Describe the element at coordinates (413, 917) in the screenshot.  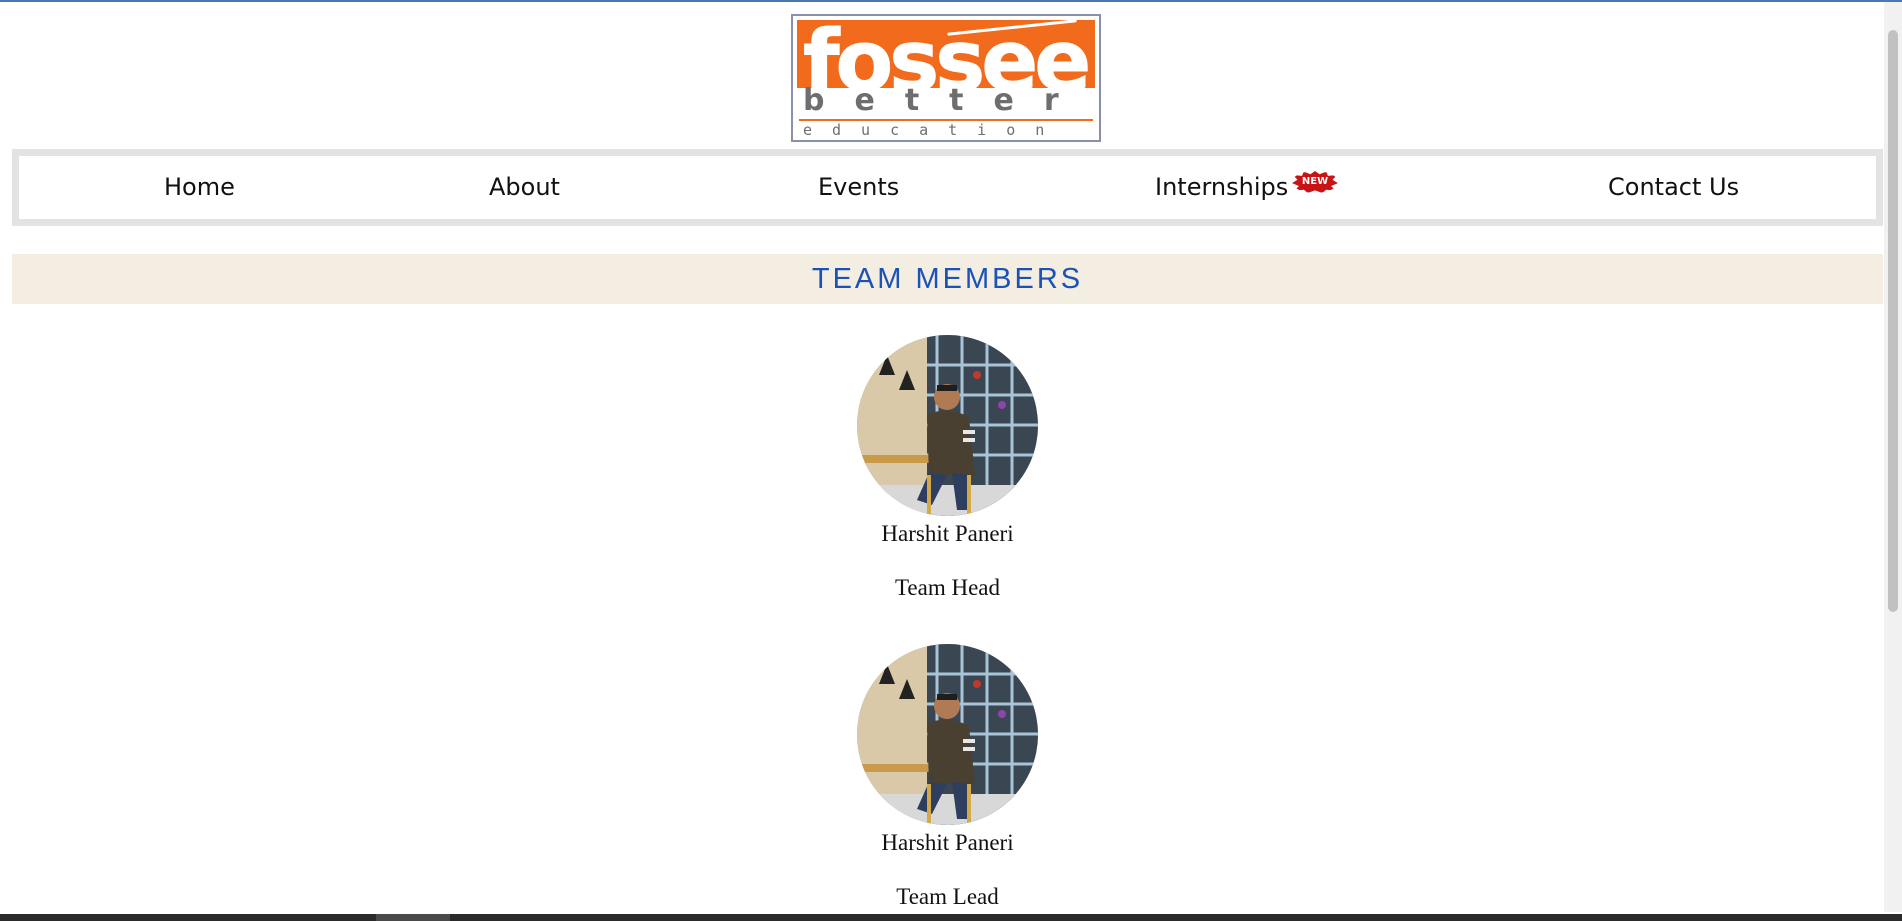
I see `taskbar-segment` at that location.